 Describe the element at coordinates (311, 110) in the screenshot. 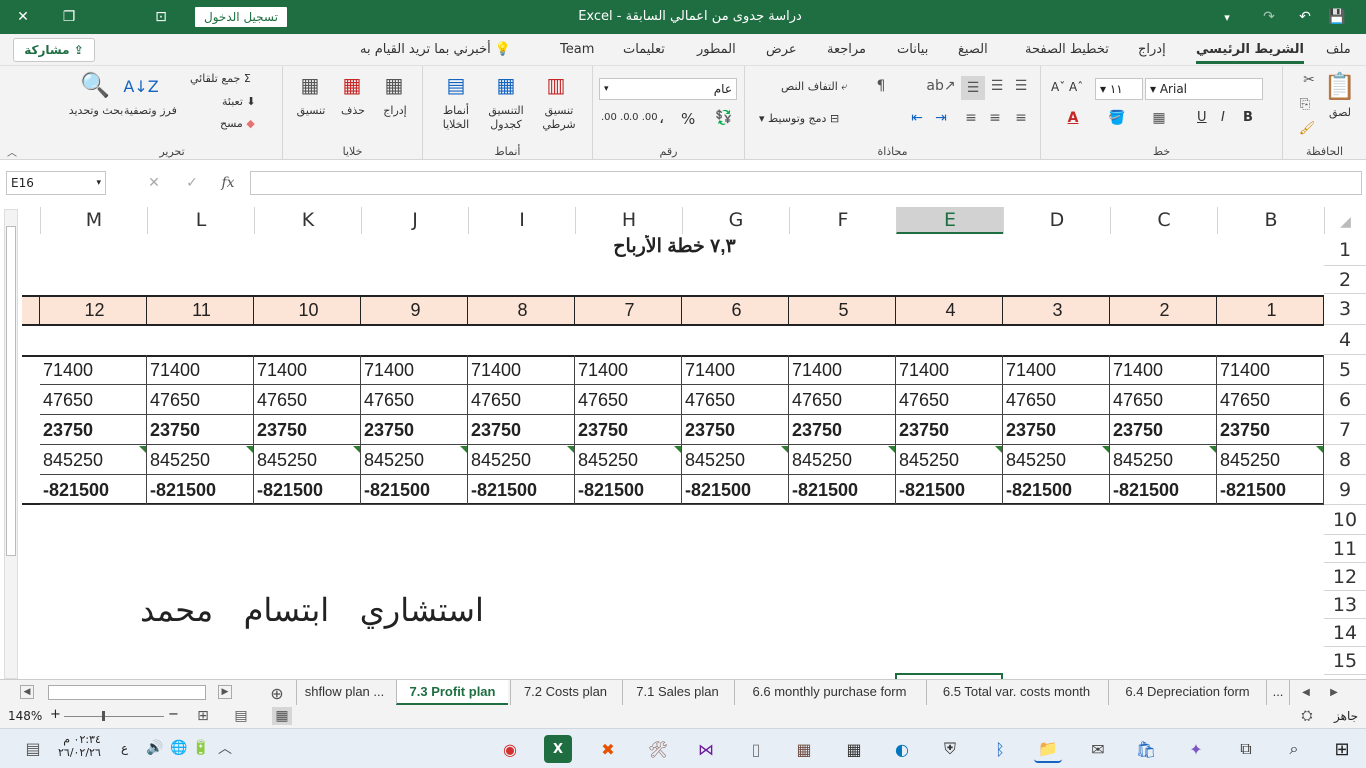

I see `format-button: تنسيق` at that location.